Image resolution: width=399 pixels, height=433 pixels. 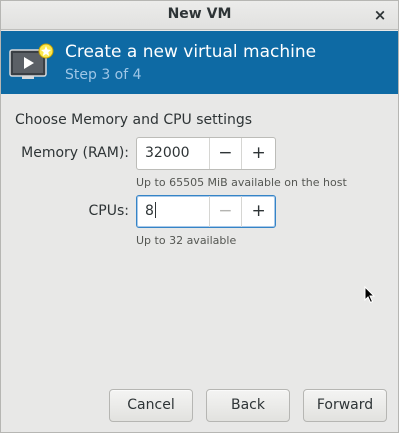 What do you see at coordinates (370, 295) in the screenshot?
I see `mouse-pointer-icon` at bounding box center [370, 295].